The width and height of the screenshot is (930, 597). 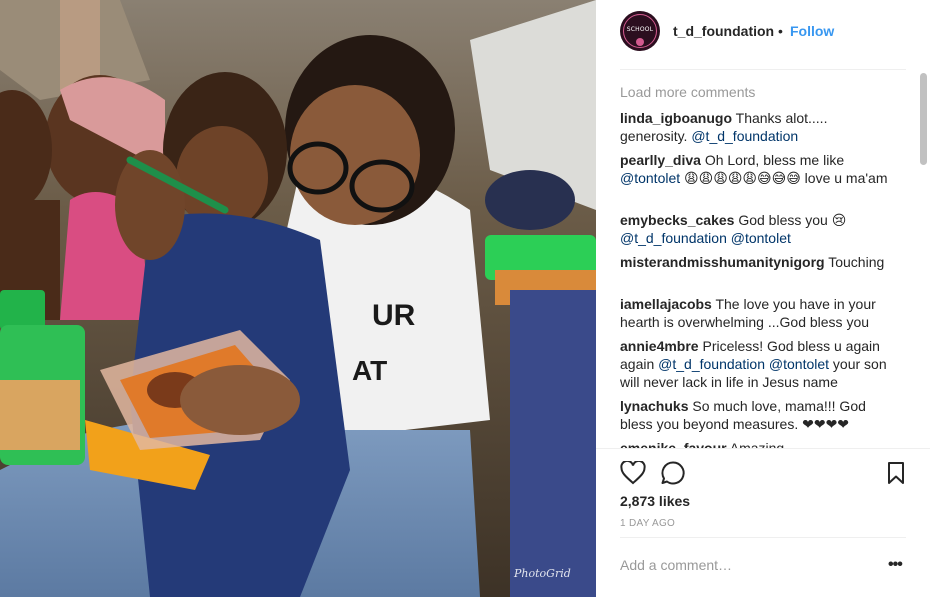 I want to click on comment-author: lynachuks, so click(x=654, y=406).